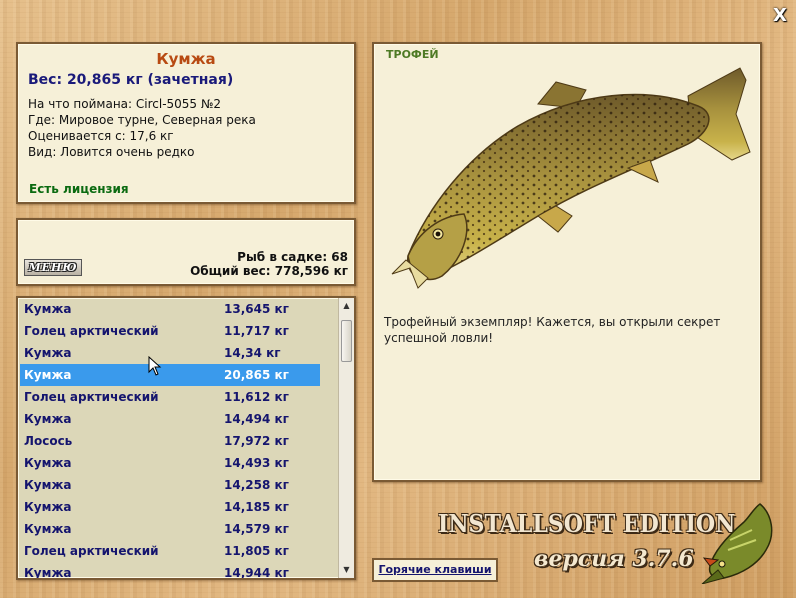 The height and width of the screenshot is (598, 796). Describe the element at coordinates (256, 397) in the screenshot. I see `catch-fish-weight: 11,612 кг` at that location.